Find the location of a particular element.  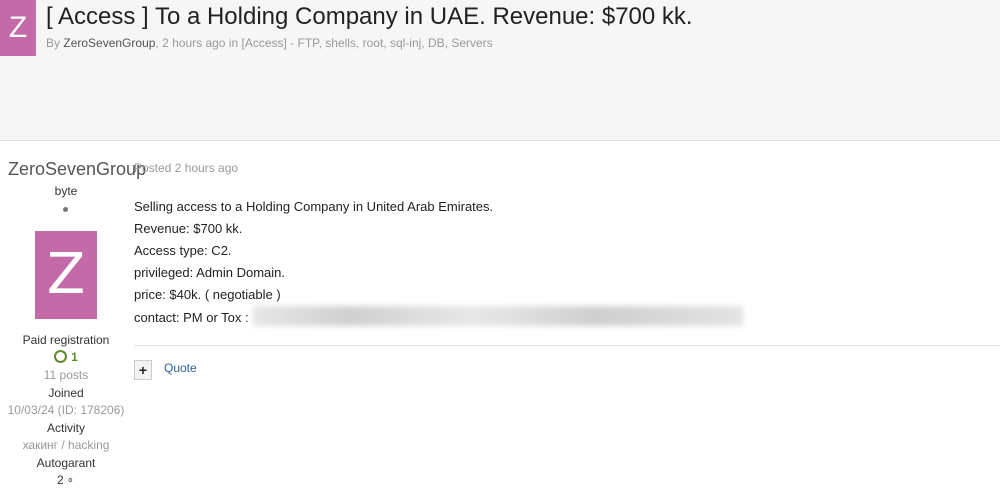

activity-label: Activity is located at coordinates (65, 428).